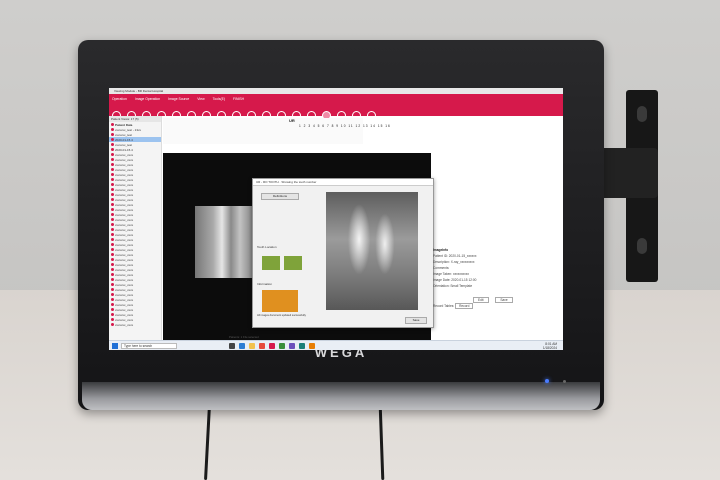 This screenshot has width=720, height=480. I want to click on taskbar-clock: 8:01 AM 1/18/2024, so click(550, 346).